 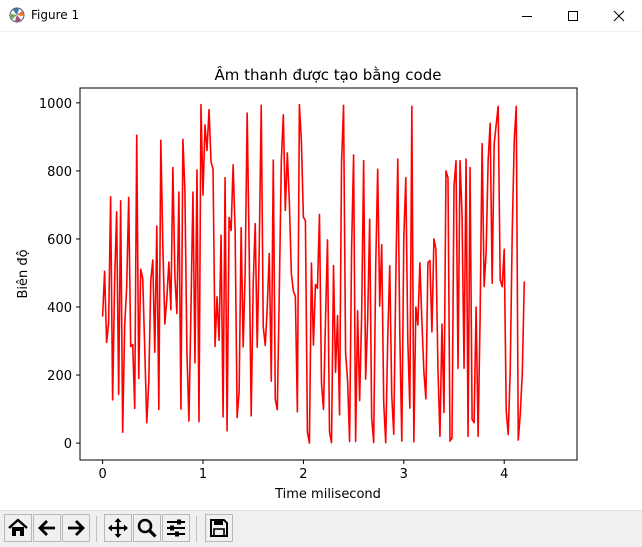 I want to click on x-tick-label: 2, so click(x=303, y=474).